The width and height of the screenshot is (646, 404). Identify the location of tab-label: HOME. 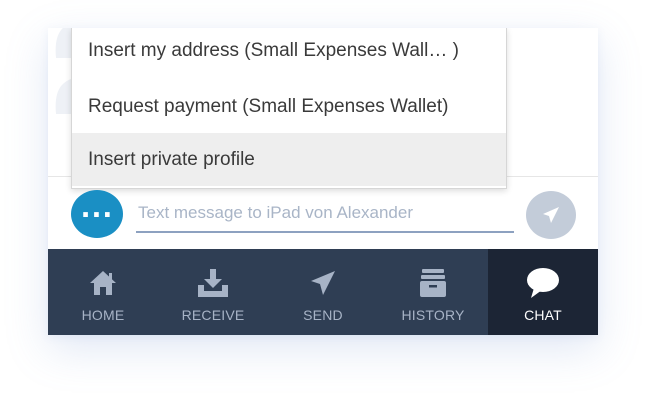
(103, 315).